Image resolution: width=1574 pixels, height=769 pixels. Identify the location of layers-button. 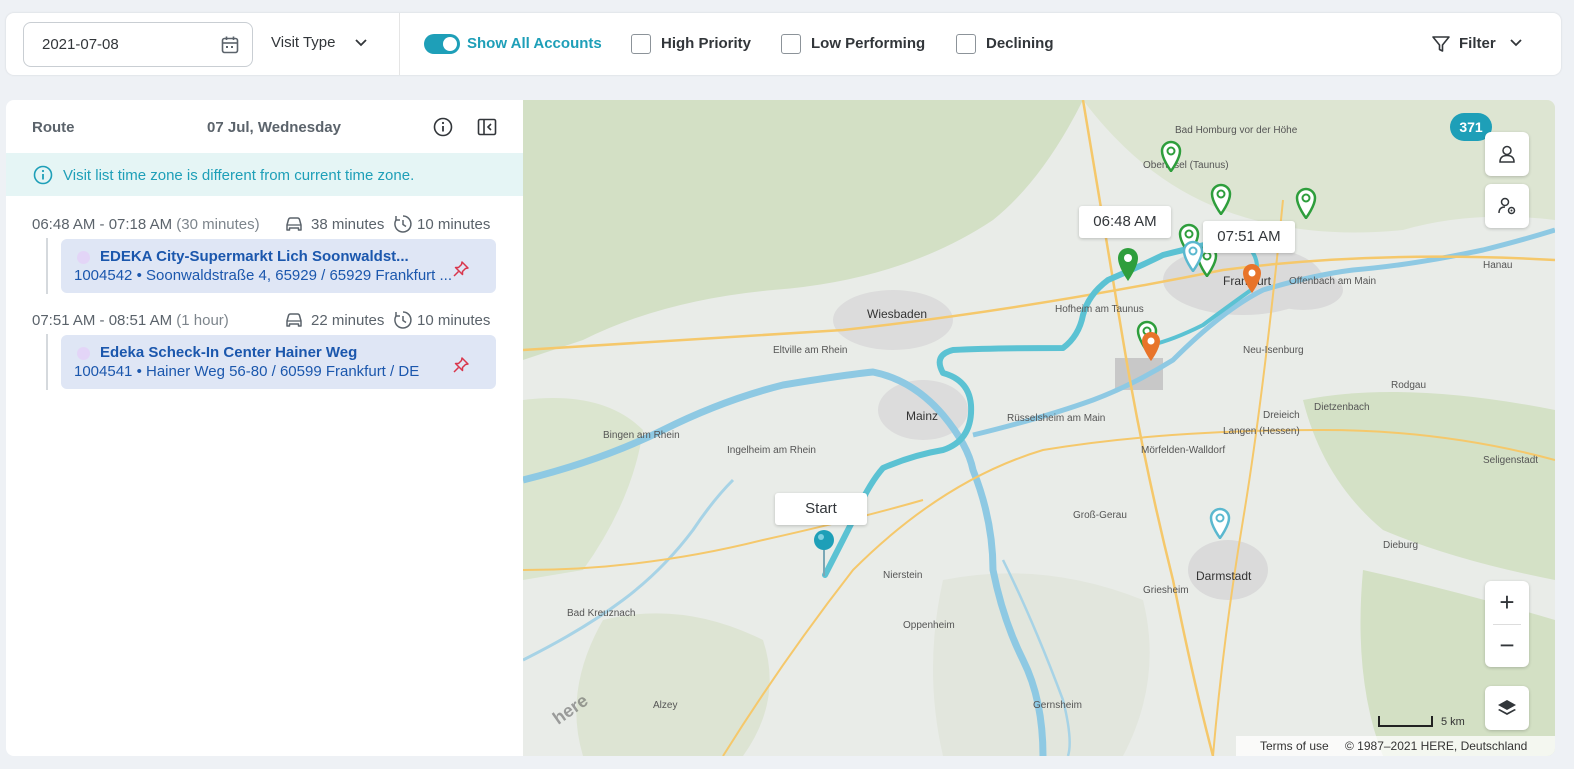
(1507, 708).